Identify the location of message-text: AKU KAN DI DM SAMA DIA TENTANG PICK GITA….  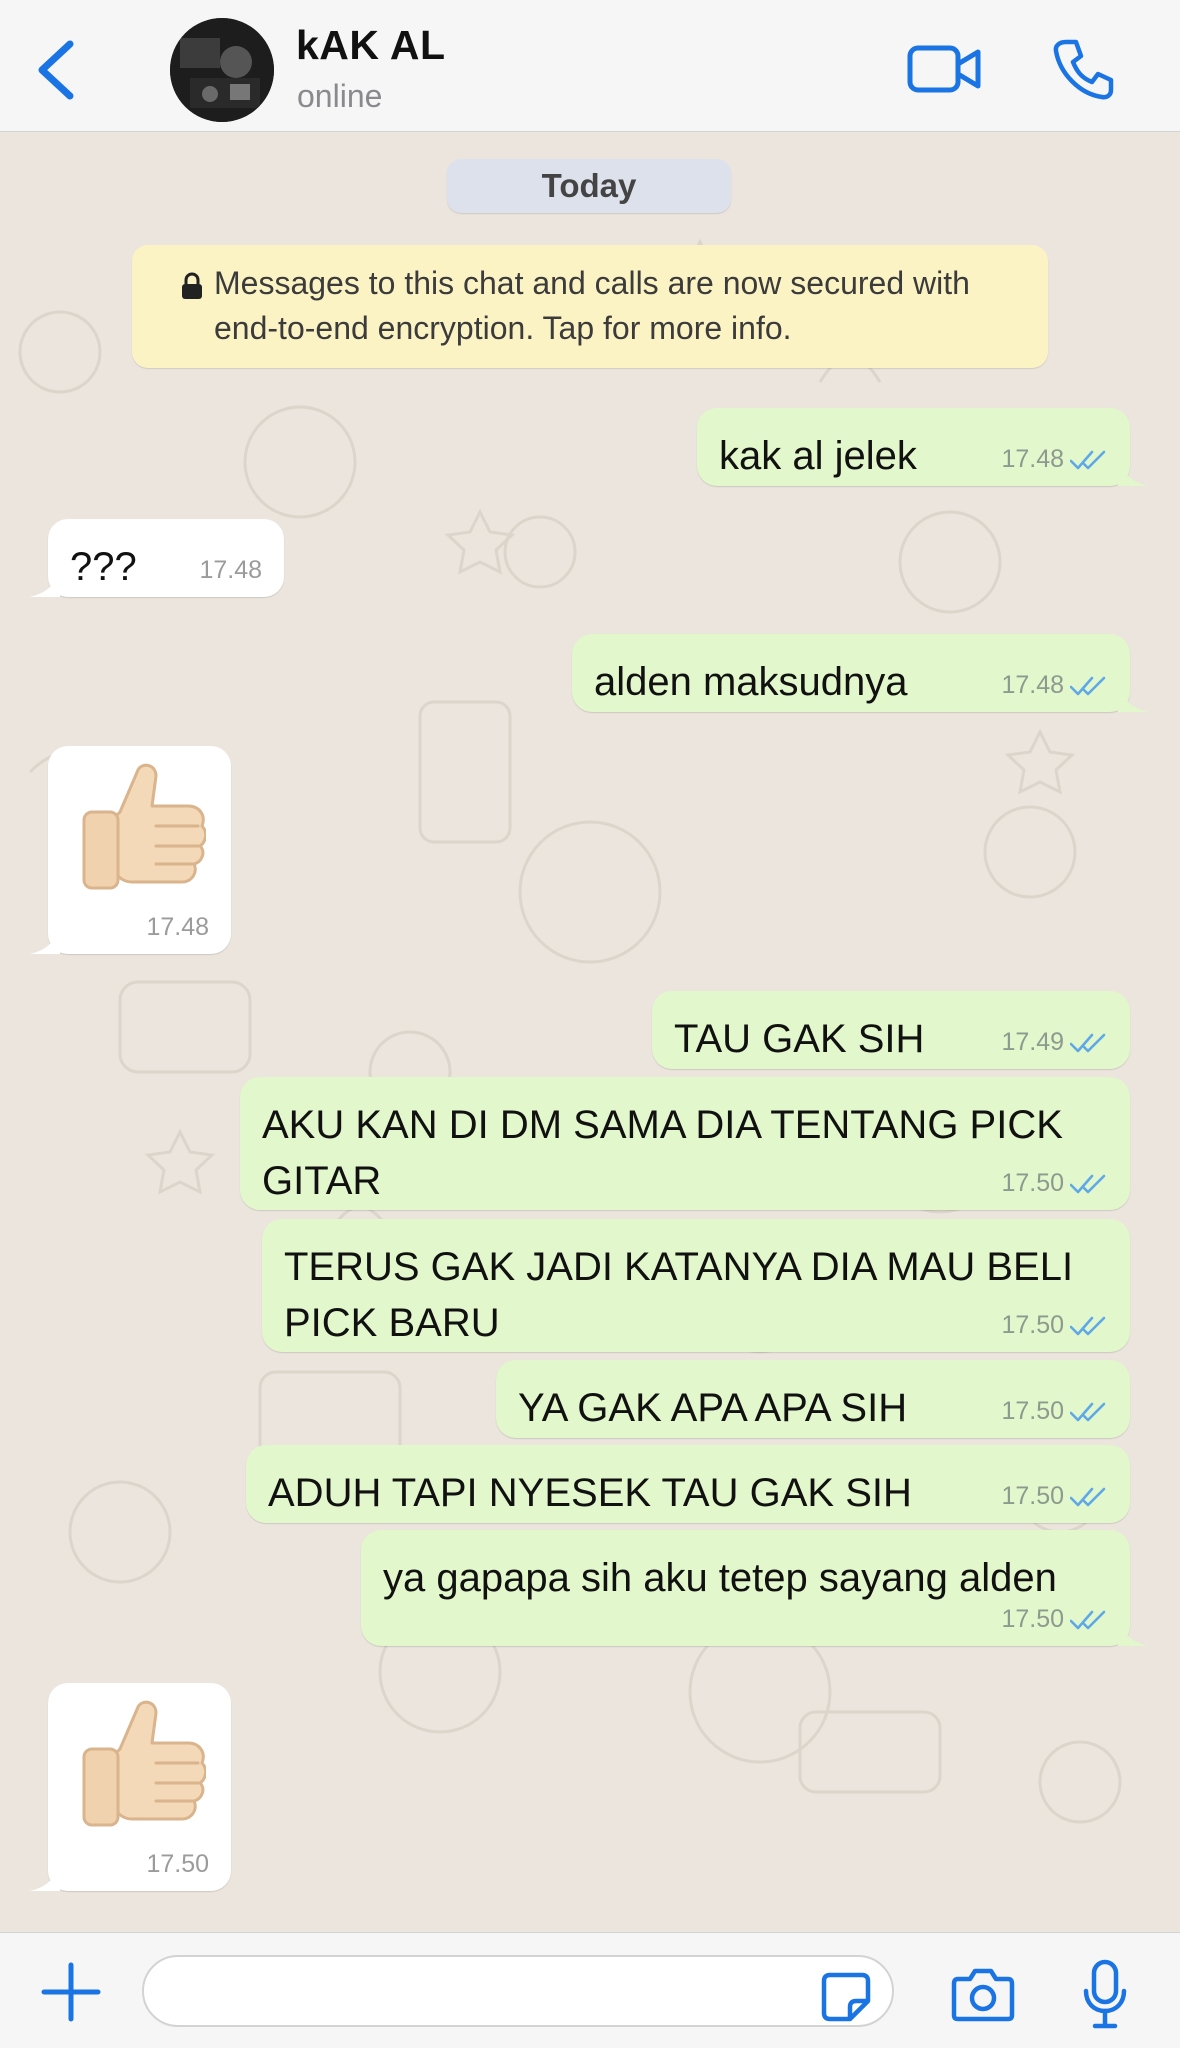
(668, 1153).